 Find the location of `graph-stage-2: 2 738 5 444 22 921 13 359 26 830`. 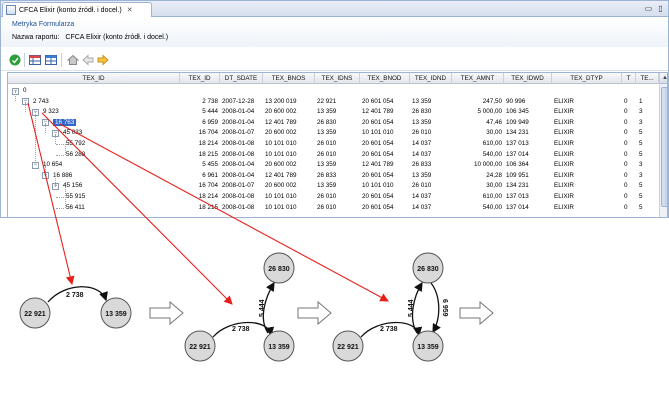

graph-stage-2: 2 738 5 444 22 921 13 359 26 830 is located at coordinates (239, 307).